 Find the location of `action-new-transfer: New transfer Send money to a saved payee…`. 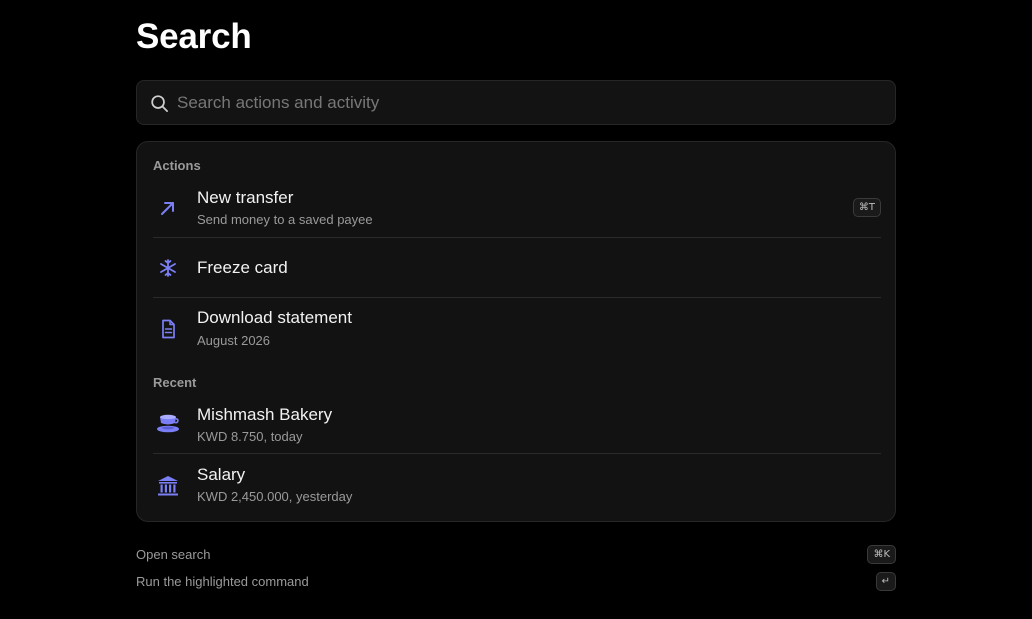

action-new-transfer: New transfer Send money to a saved payee… is located at coordinates (517, 210).